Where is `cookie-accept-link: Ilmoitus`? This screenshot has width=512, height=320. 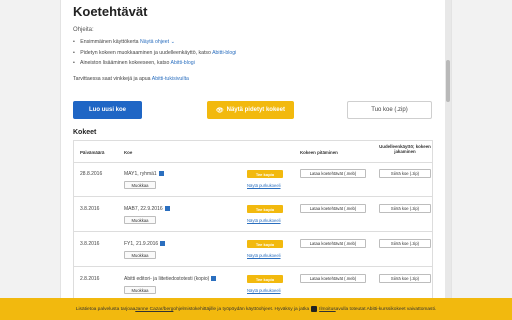
cookie-accept-link: Ilmoitus is located at coordinates (327, 309).